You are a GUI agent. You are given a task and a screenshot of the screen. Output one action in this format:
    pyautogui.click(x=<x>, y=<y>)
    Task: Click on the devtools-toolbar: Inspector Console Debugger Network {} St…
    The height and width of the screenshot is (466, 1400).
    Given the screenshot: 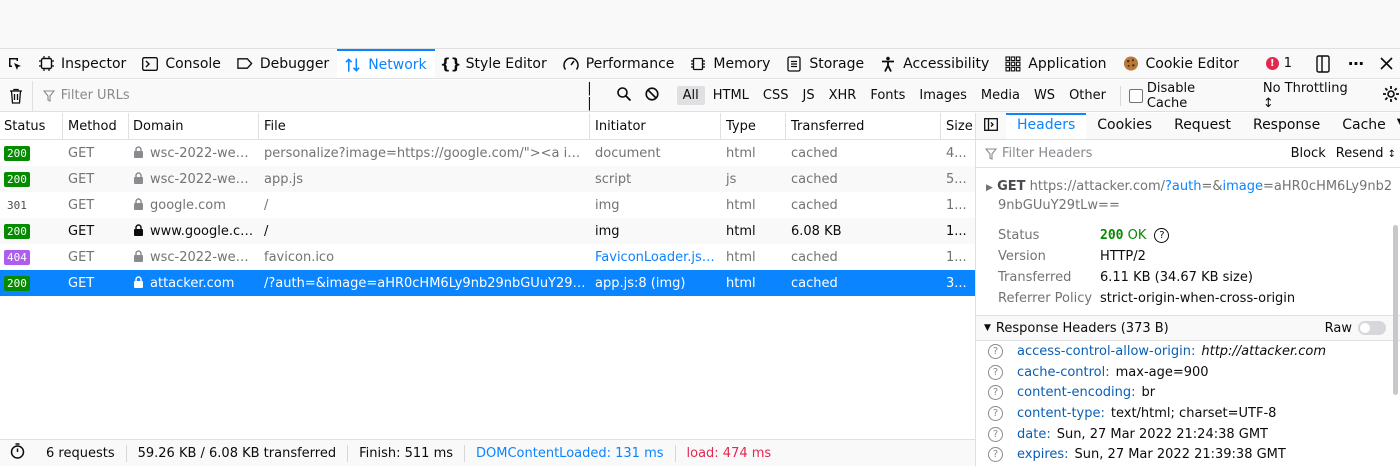 What is the action you would take?
    pyautogui.click(x=700, y=64)
    